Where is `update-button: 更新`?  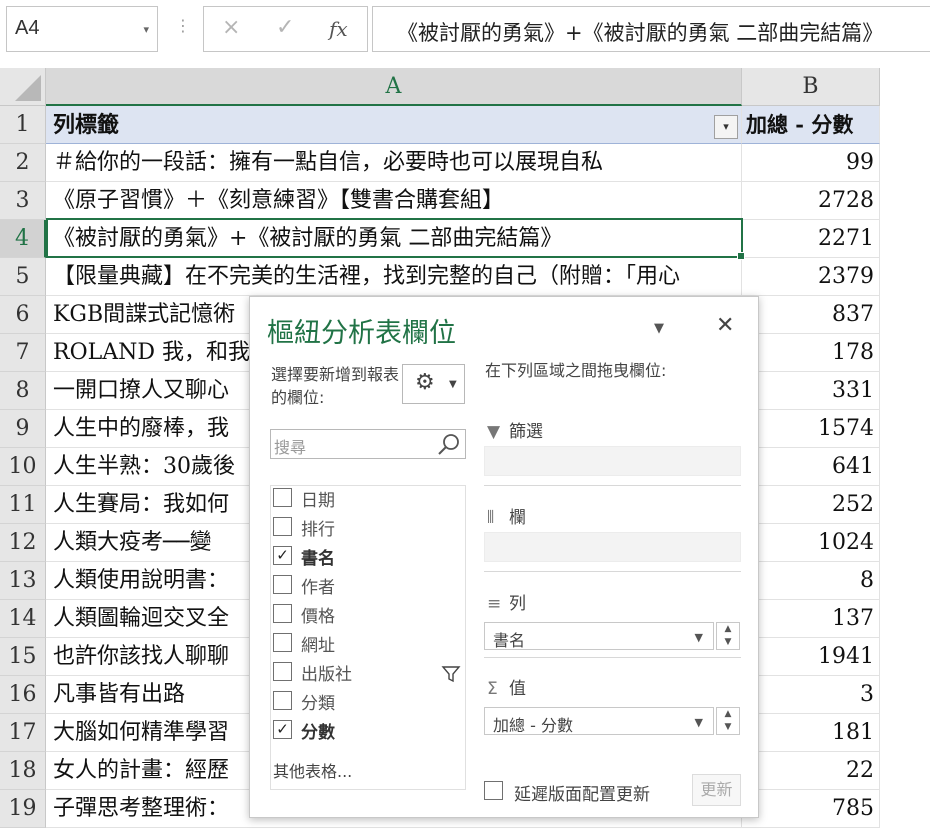 update-button: 更新 is located at coordinates (716, 790).